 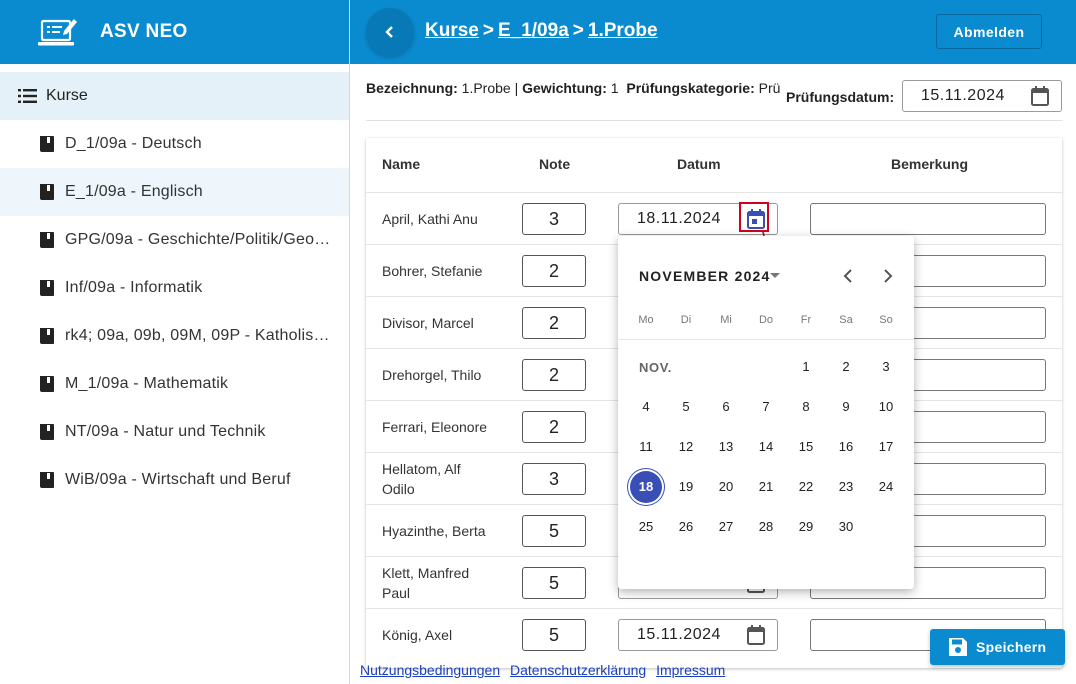 What do you see at coordinates (646, 407) in the screenshot?
I see `calendar-day: 4` at bounding box center [646, 407].